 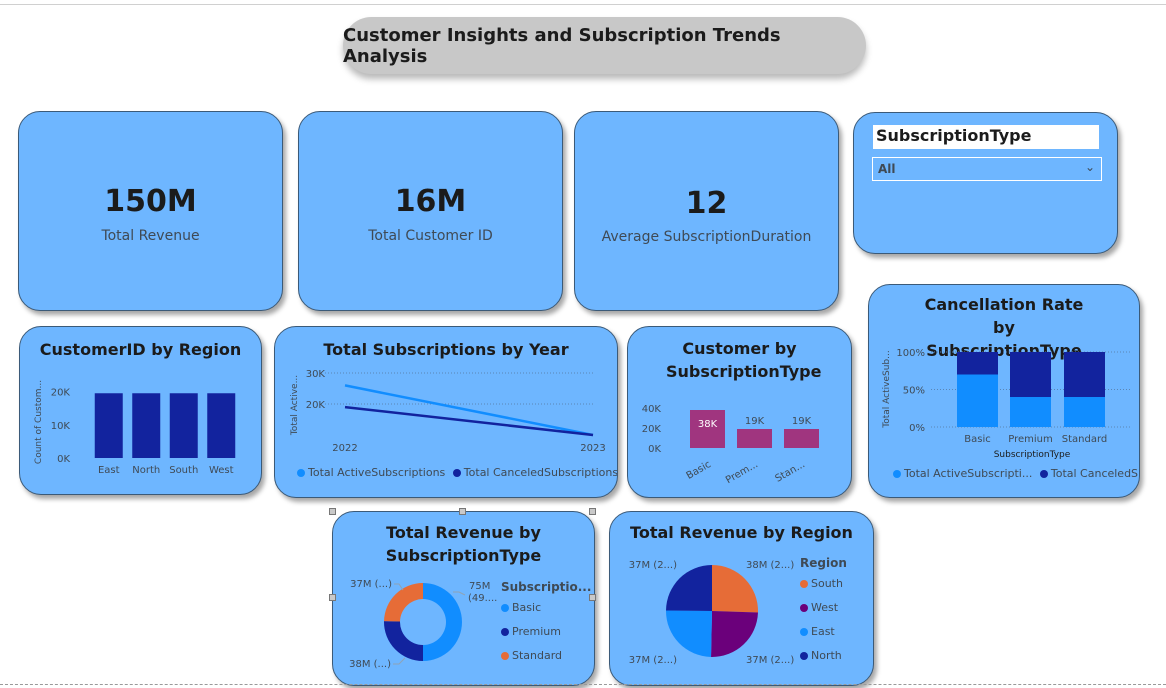 What do you see at coordinates (592, 448) in the screenshot?
I see `x-tick-label: 2023` at bounding box center [592, 448].